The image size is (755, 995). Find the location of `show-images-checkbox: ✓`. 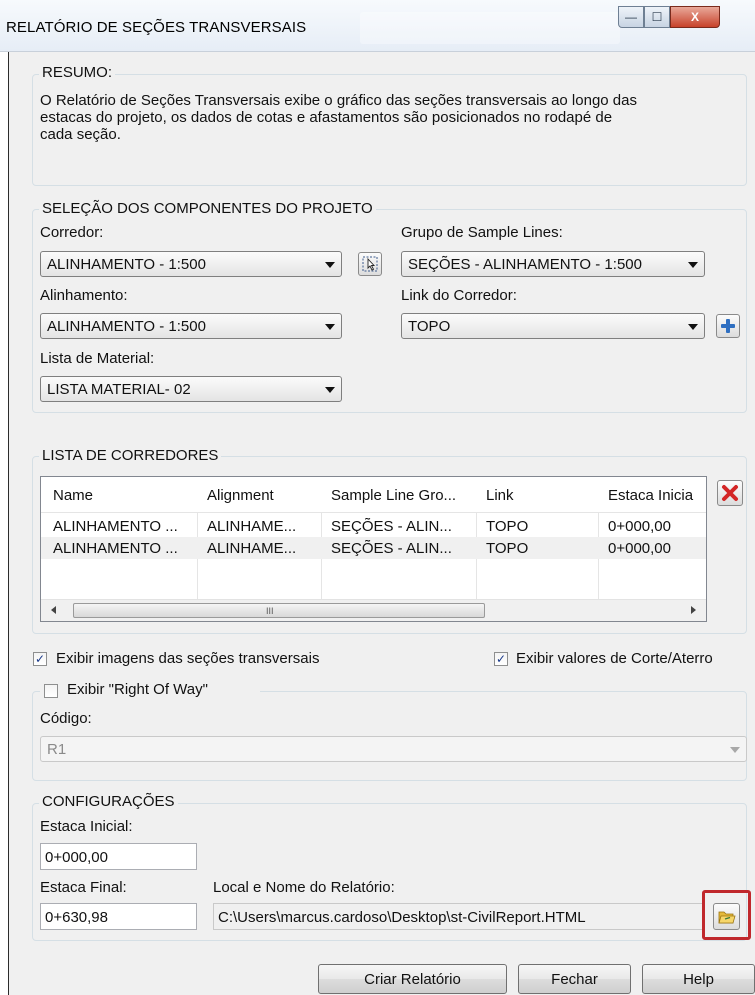

show-images-checkbox: ✓ is located at coordinates (40, 659).